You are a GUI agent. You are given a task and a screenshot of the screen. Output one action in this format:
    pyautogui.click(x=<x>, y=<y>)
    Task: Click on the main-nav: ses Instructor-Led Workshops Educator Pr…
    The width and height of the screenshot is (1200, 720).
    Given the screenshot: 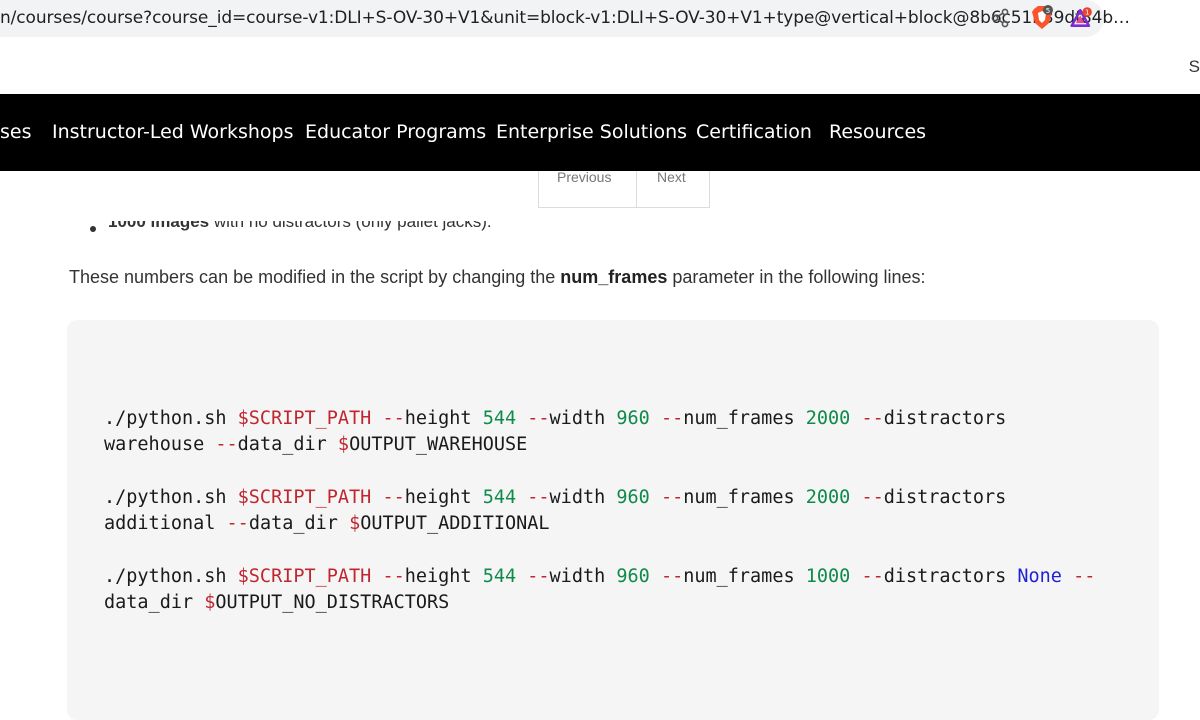 What is the action you would take?
    pyautogui.click(x=600, y=132)
    